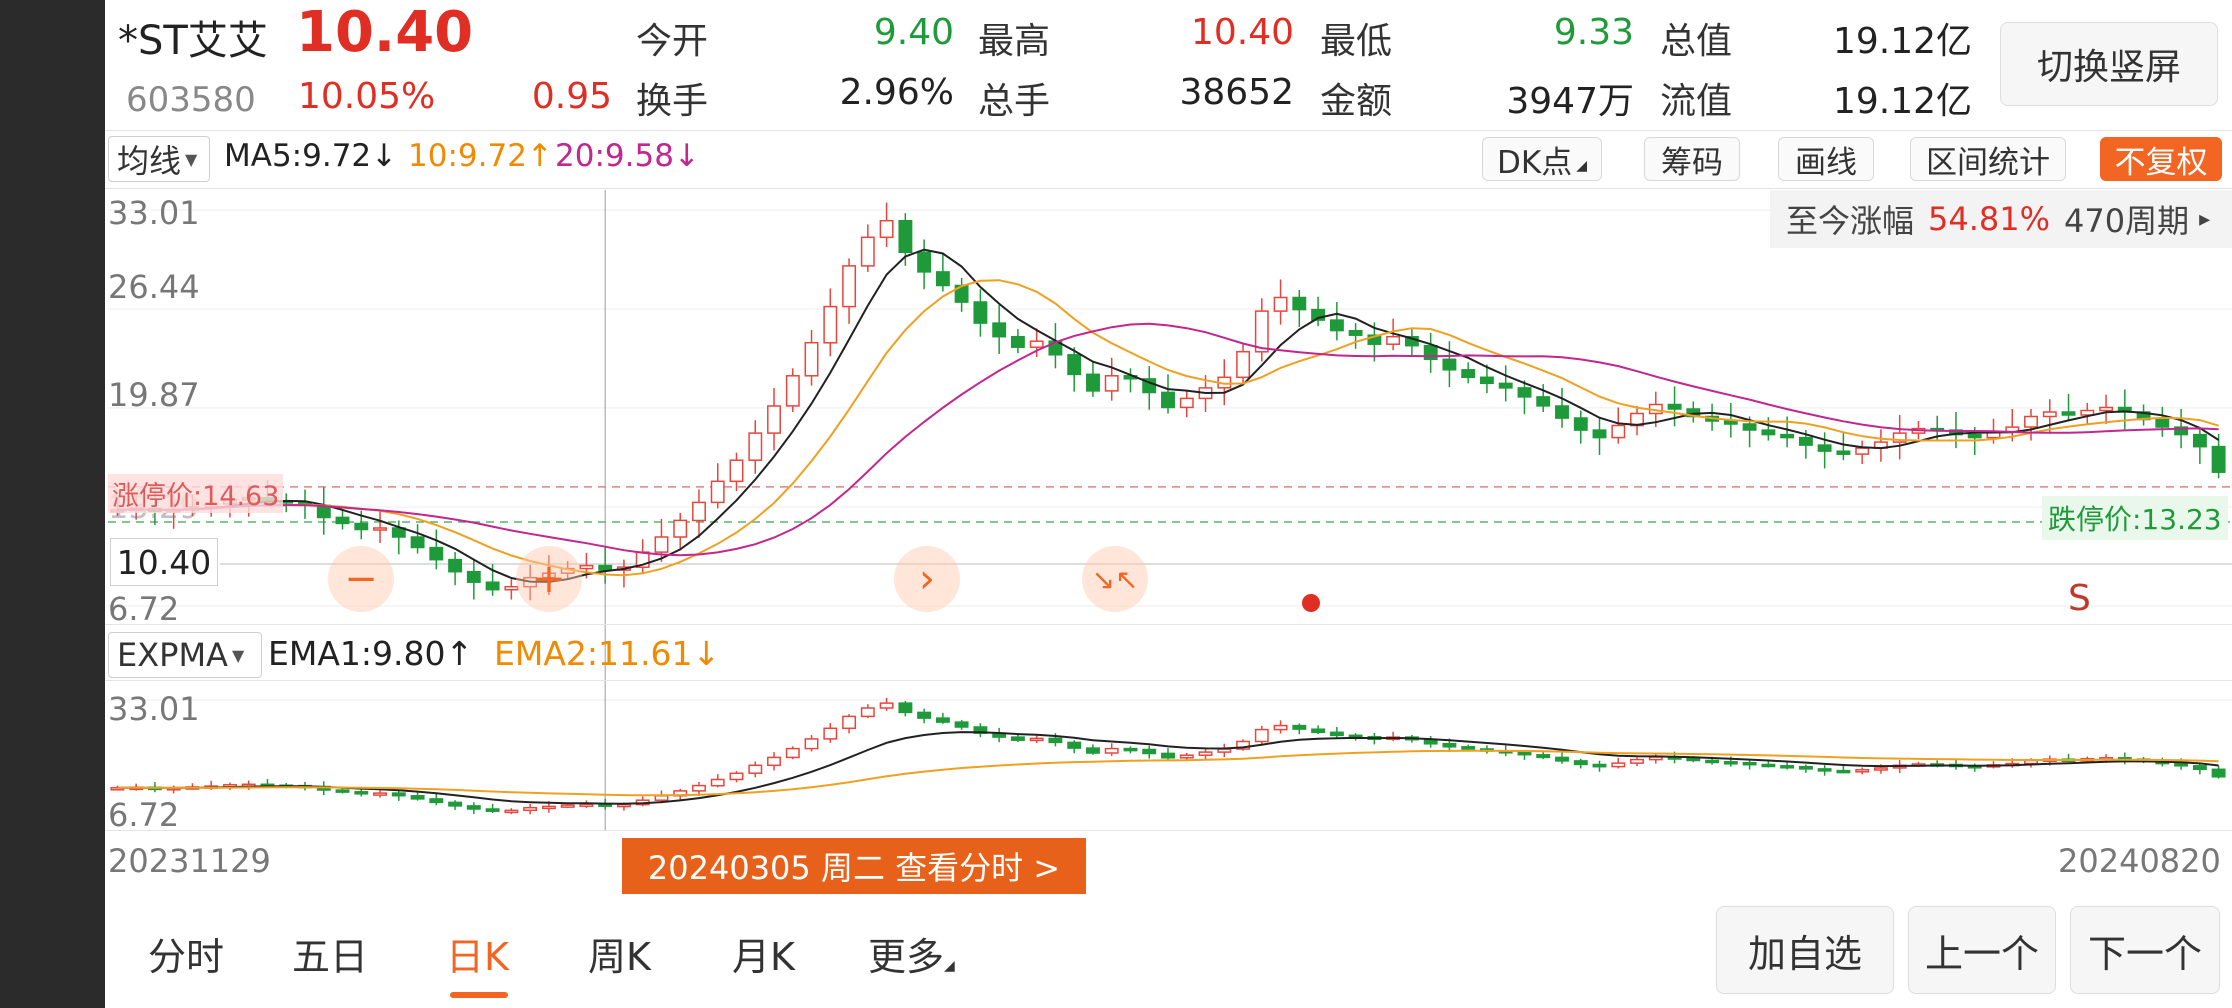  Describe the element at coordinates (144, 609) in the screenshot. I see `y-axis-label: 6.72` at that location.